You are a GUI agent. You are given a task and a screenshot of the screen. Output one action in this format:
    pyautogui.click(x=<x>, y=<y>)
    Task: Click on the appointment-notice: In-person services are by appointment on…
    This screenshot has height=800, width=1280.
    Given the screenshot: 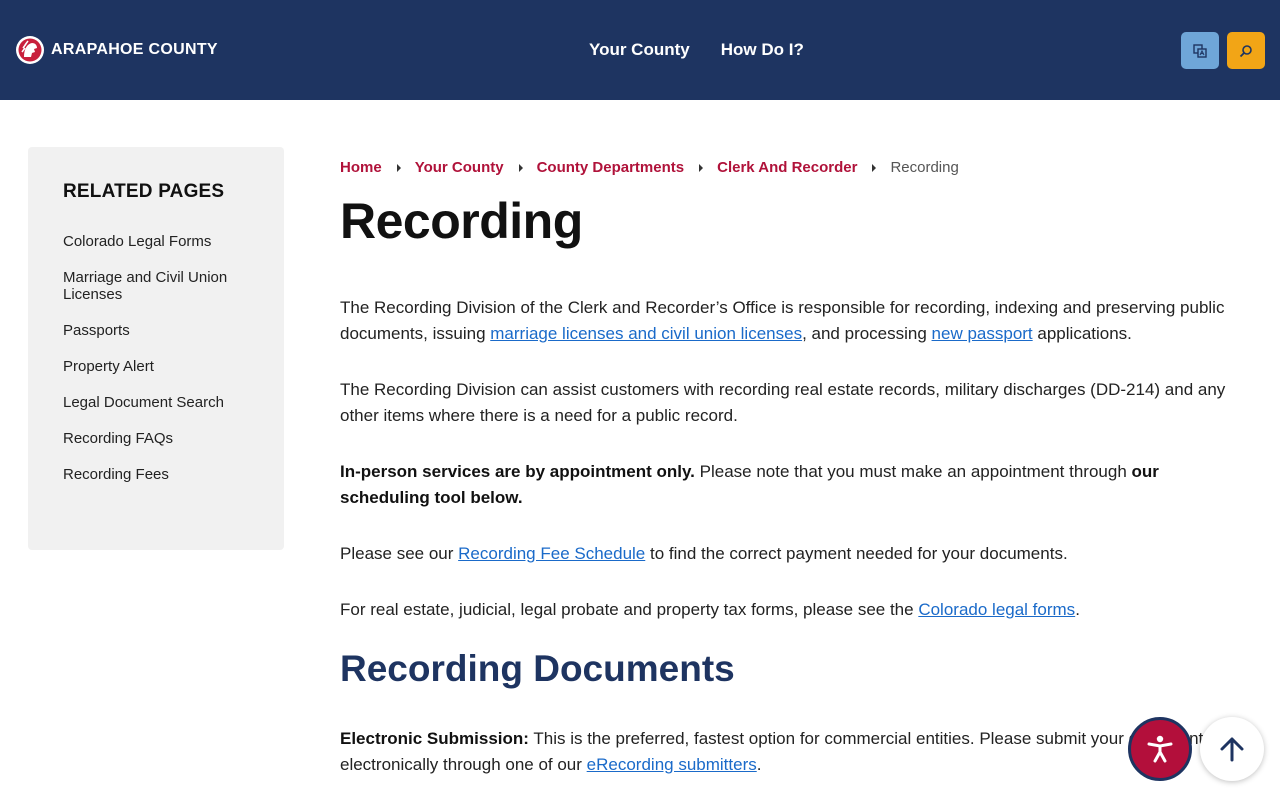 What is the action you would take?
    pyautogui.click(x=517, y=471)
    